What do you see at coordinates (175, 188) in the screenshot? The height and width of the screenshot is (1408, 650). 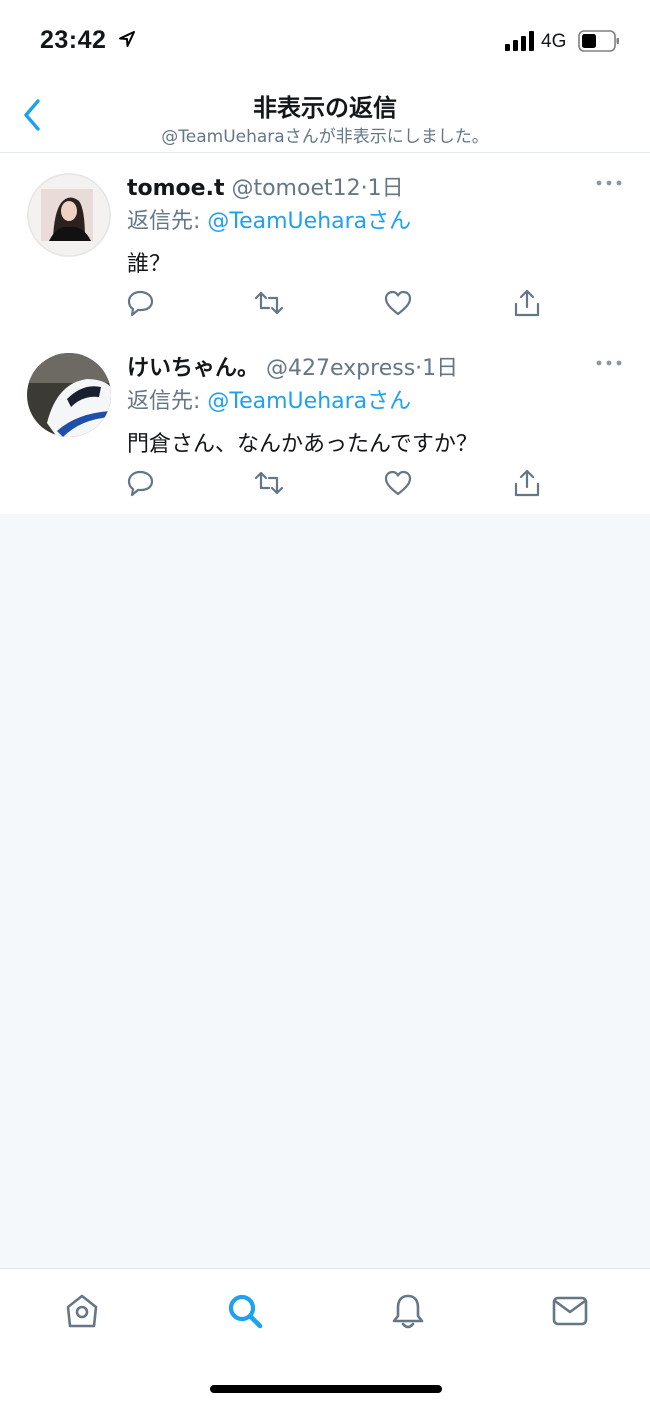 I see `display-name: tomoe.t` at bounding box center [175, 188].